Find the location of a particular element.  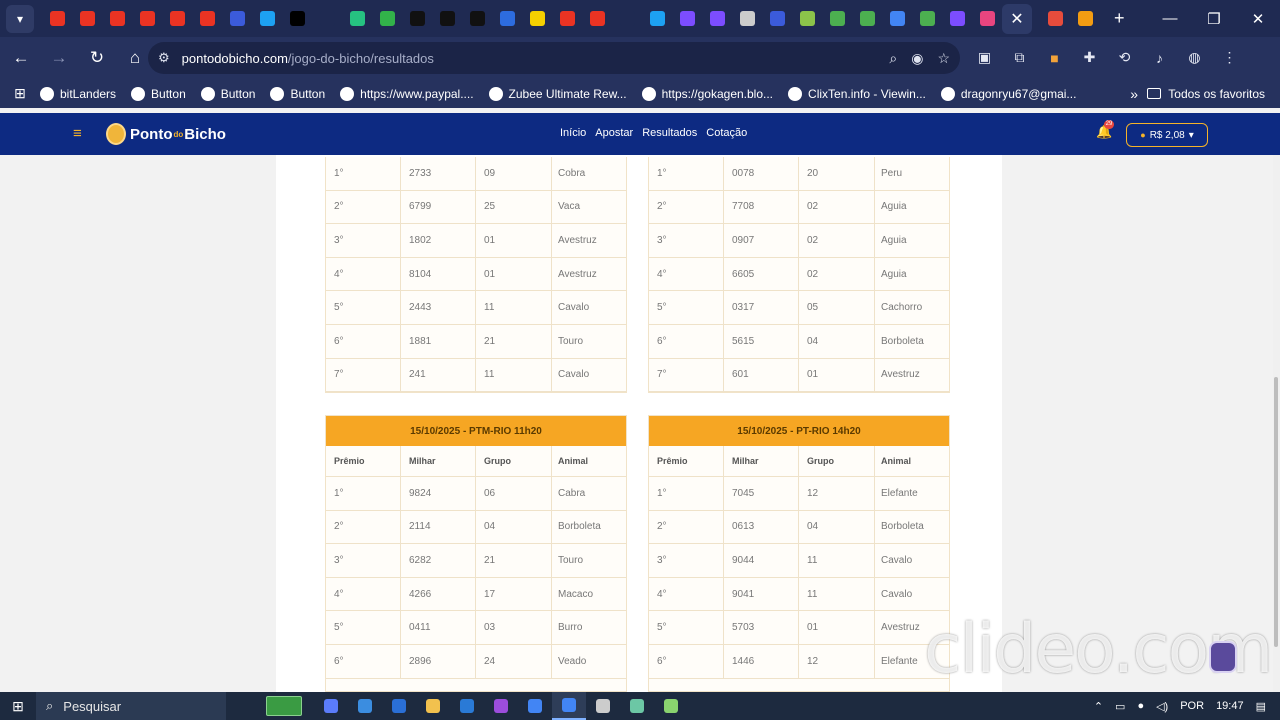

all-bookmarks-folder: Todos os favoritos is located at coordinates (1206, 93).